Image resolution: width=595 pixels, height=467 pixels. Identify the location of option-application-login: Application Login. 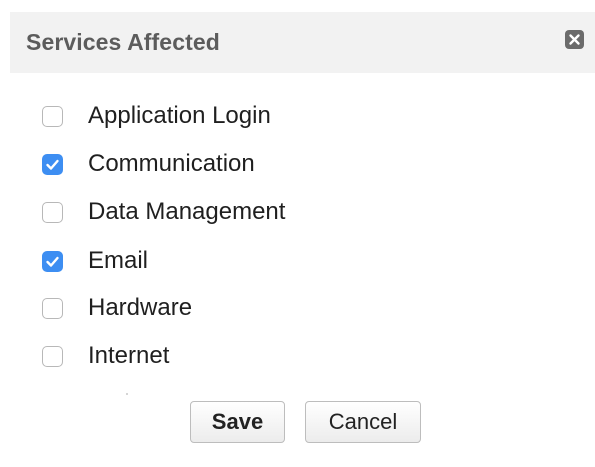
(156, 116).